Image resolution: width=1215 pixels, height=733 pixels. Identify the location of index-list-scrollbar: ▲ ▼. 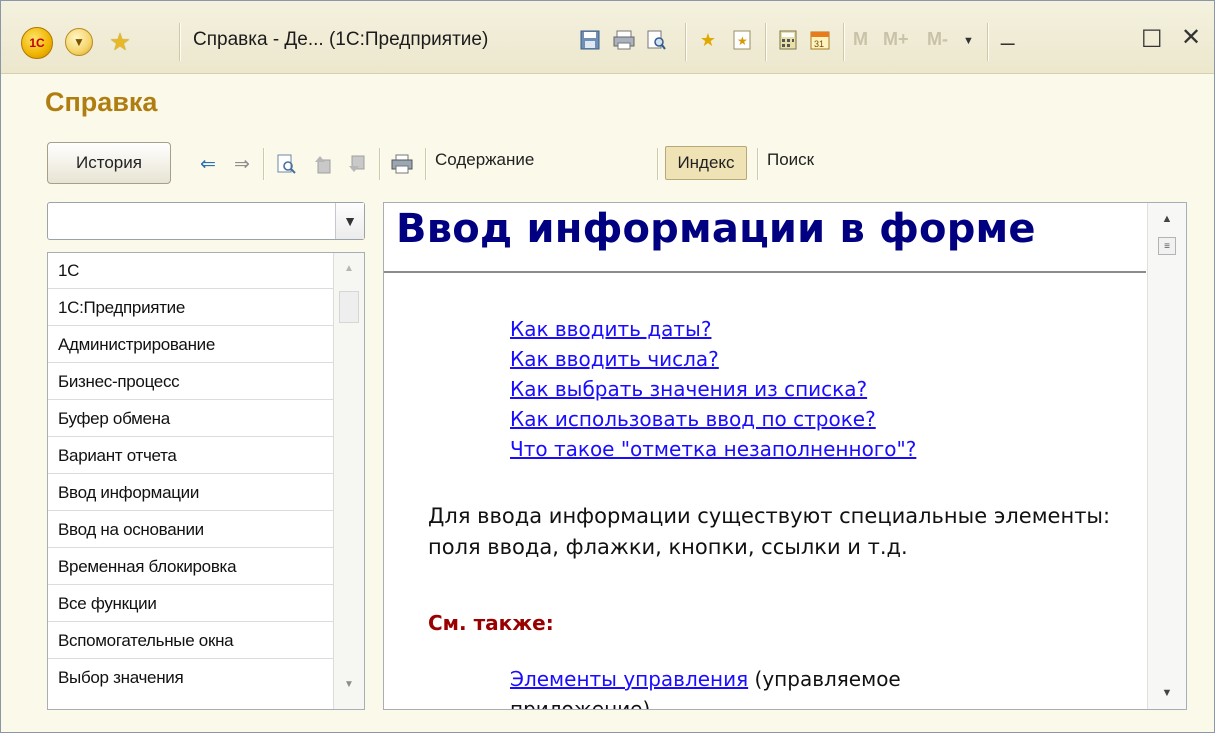
(348, 481).